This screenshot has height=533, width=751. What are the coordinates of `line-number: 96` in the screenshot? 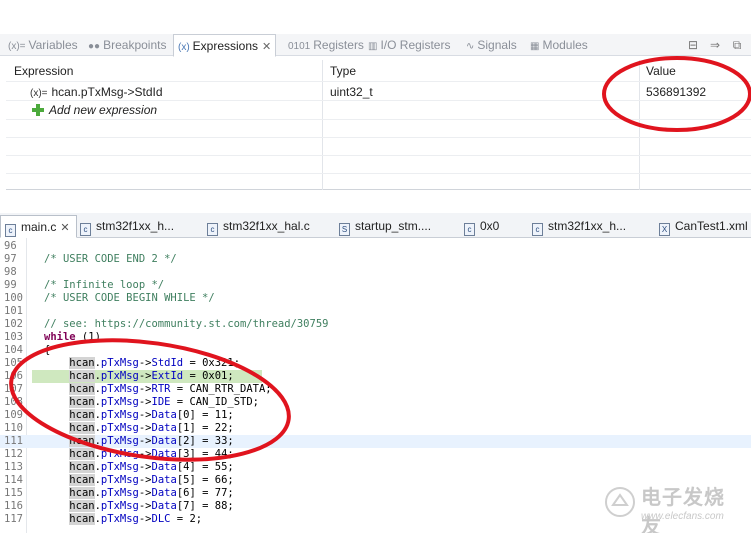 It's located at (10, 246).